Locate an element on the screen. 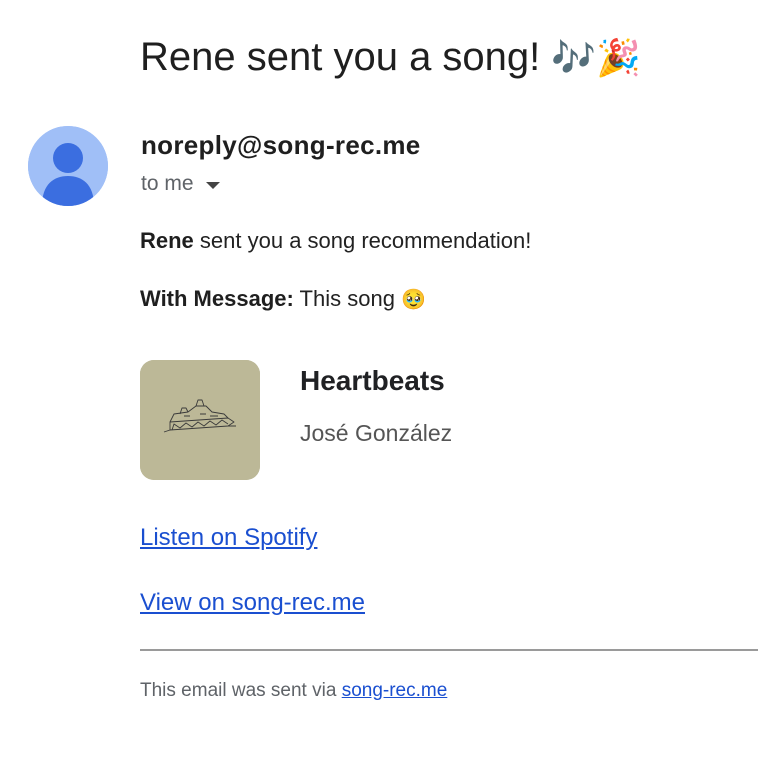 The image size is (758, 762). sender-address: noreply@song-rec.me is located at coordinates (281, 145).